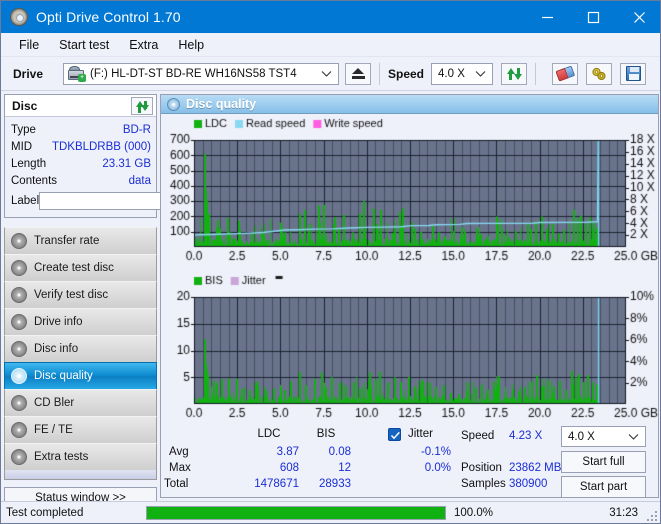 This screenshot has width=661, height=524. I want to click on disc-contents-label: Contents, so click(34, 180).